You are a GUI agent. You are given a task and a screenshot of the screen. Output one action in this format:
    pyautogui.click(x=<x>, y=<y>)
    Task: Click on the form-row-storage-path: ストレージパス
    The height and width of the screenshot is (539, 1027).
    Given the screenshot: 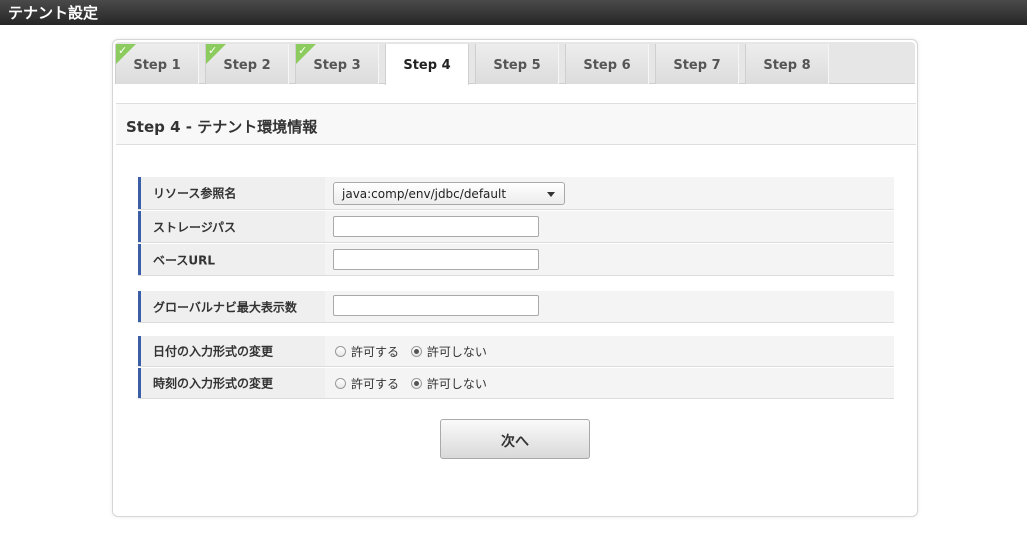 What is the action you would take?
    pyautogui.click(x=516, y=226)
    